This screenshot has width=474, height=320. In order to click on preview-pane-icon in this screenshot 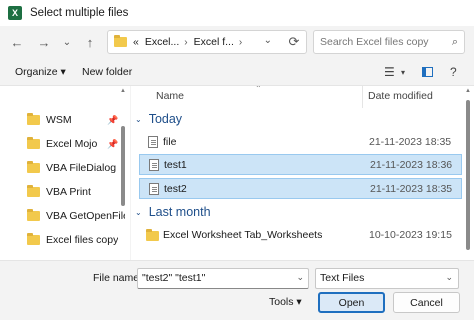, I will do `click(427, 72)`.